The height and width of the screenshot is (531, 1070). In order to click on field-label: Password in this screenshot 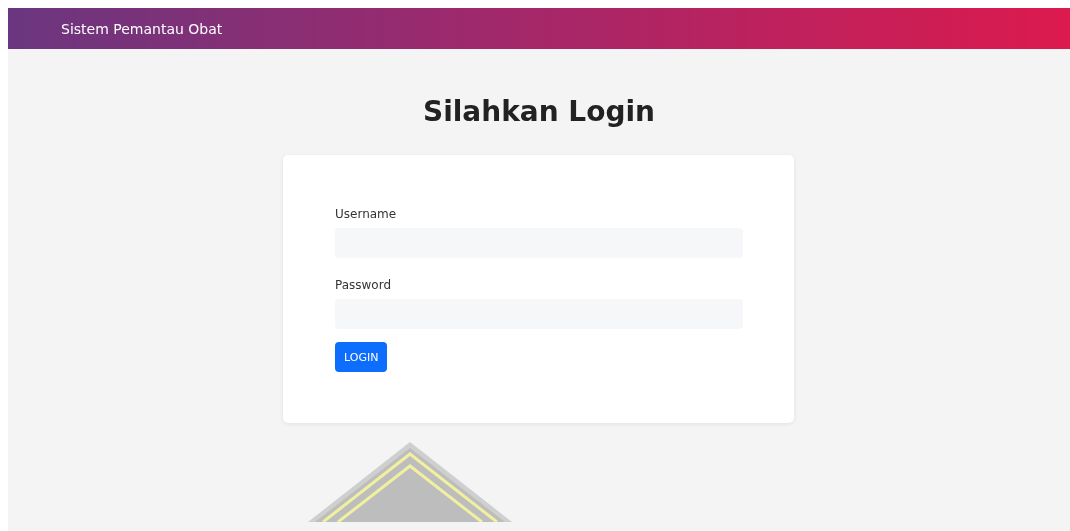, I will do `click(363, 285)`.